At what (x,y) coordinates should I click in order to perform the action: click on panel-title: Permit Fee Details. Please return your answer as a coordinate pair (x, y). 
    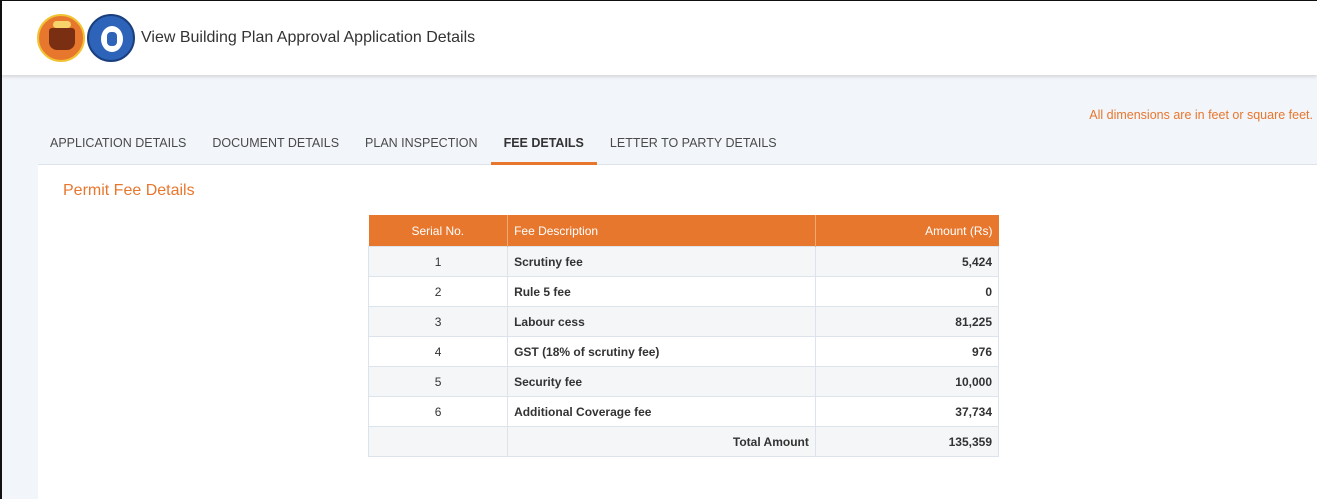
    Looking at the image, I should click on (129, 190).